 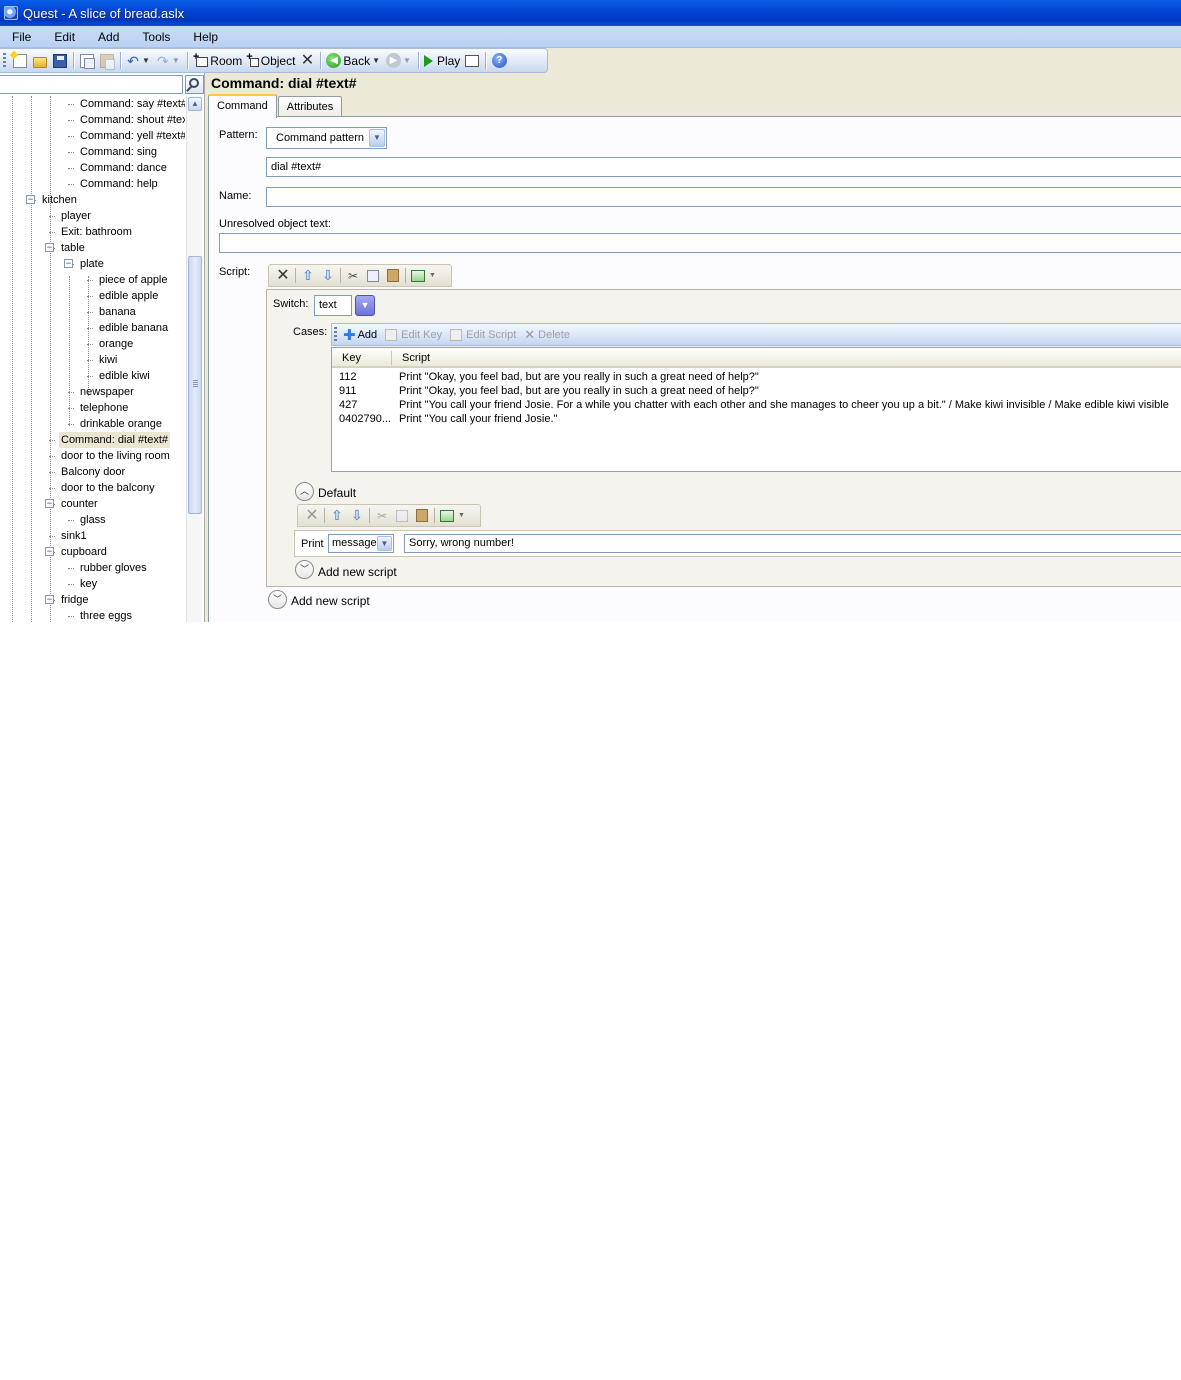 I want to click on tree-item: kiwi, so click(x=108, y=360).